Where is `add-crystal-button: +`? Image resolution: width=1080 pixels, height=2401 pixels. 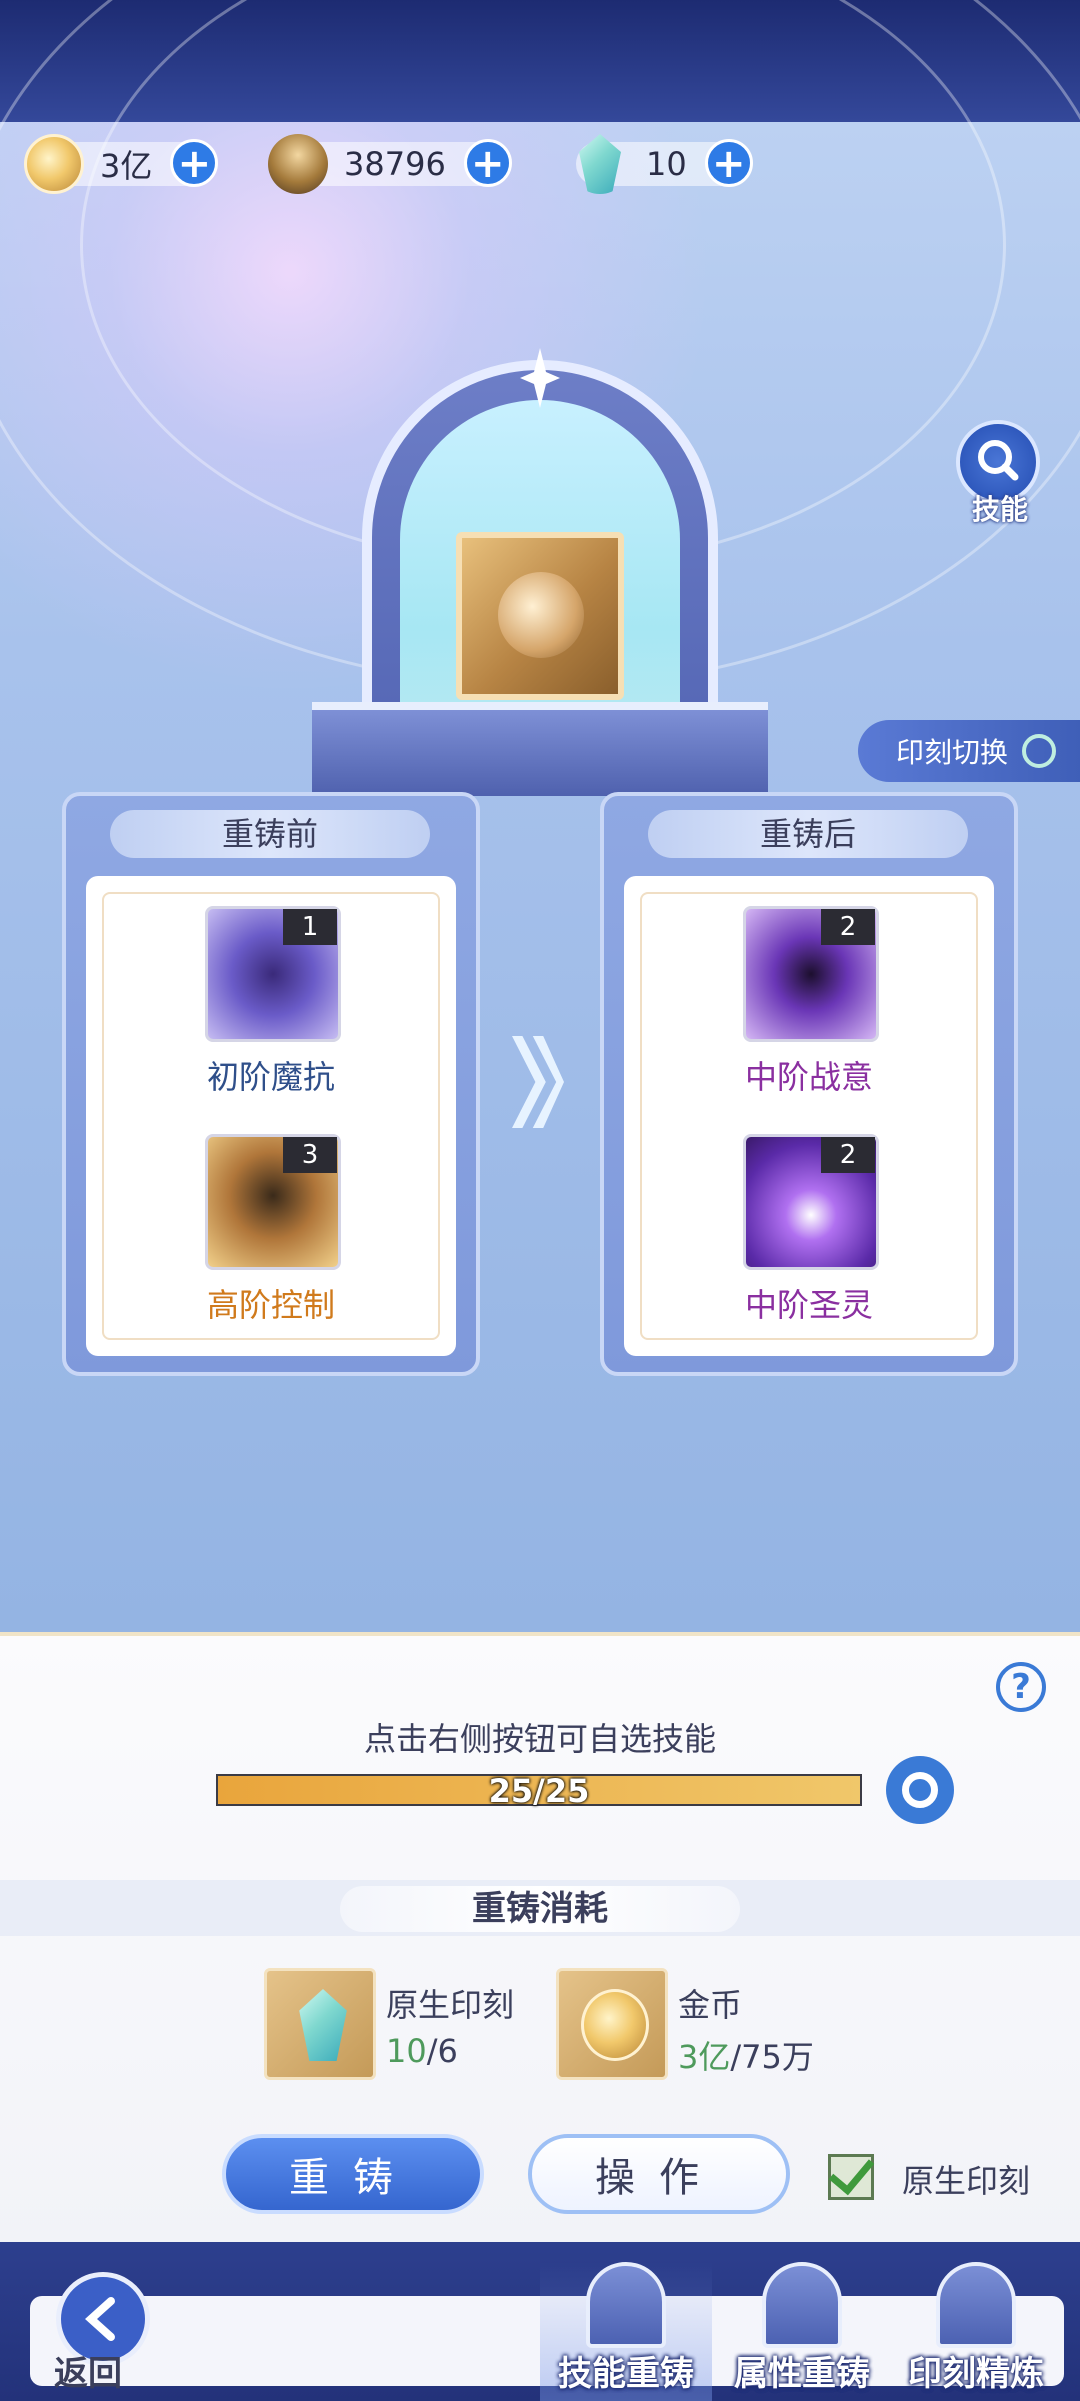
add-crystal-button: + is located at coordinates (728, 163).